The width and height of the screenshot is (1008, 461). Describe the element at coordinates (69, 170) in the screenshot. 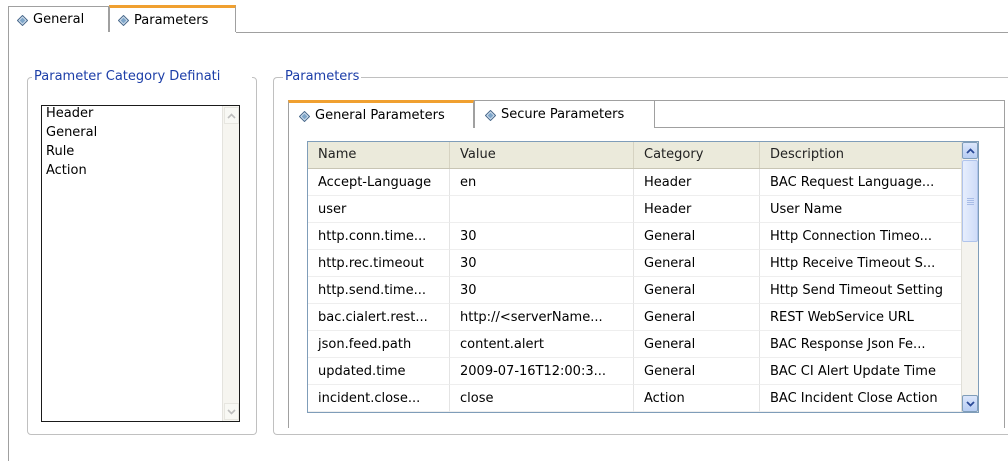

I see `list-item: Action` at that location.